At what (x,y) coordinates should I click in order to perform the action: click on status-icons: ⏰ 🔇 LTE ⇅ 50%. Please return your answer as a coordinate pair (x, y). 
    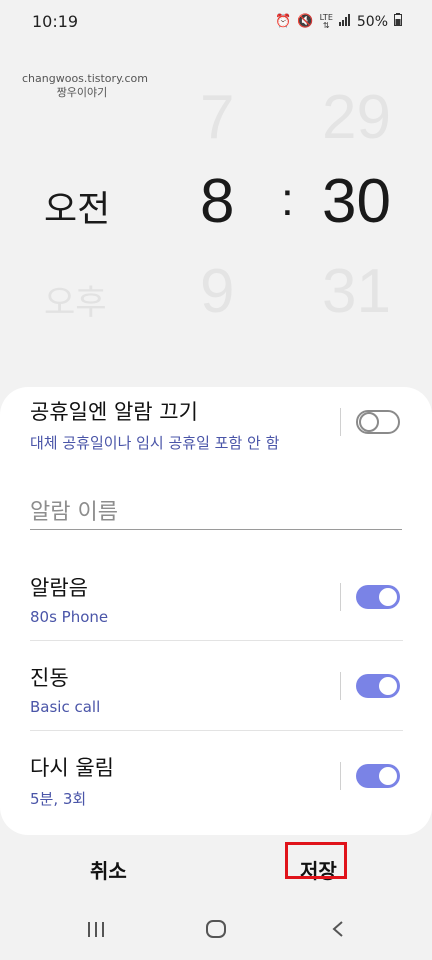
    Looking at the image, I should click on (338, 21).